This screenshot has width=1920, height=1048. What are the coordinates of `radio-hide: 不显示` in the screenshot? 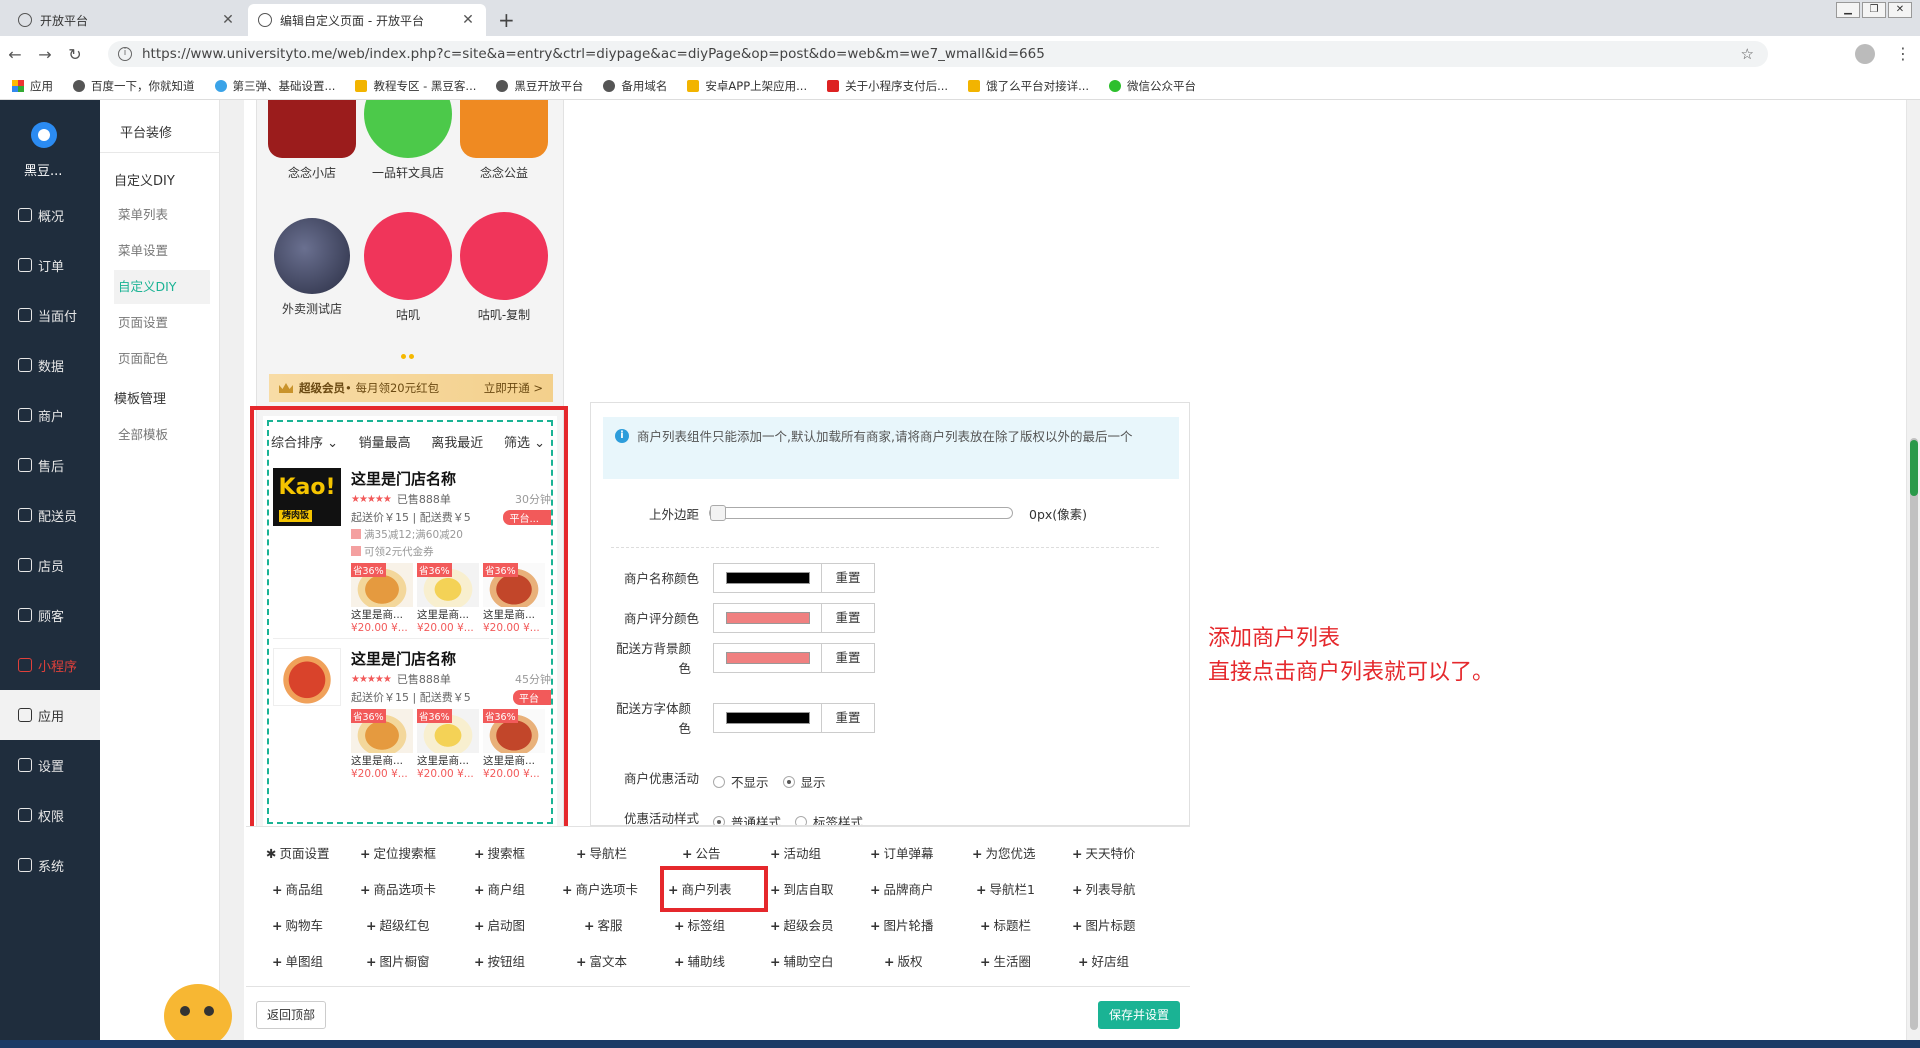 It's located at (741, 781).